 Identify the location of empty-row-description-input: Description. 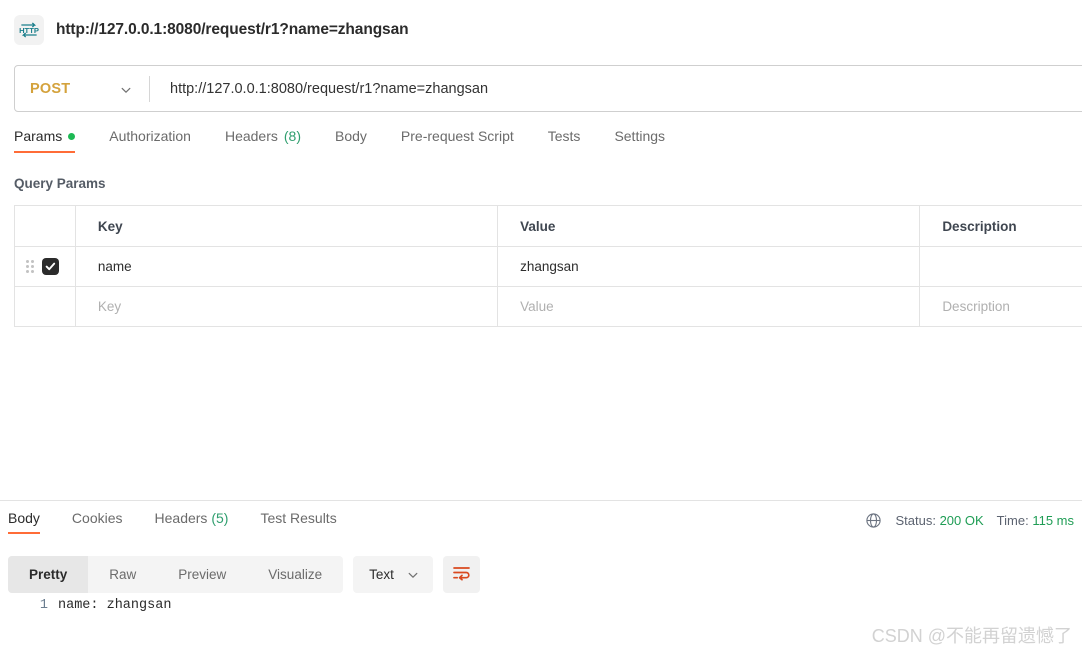
(1001, 306).